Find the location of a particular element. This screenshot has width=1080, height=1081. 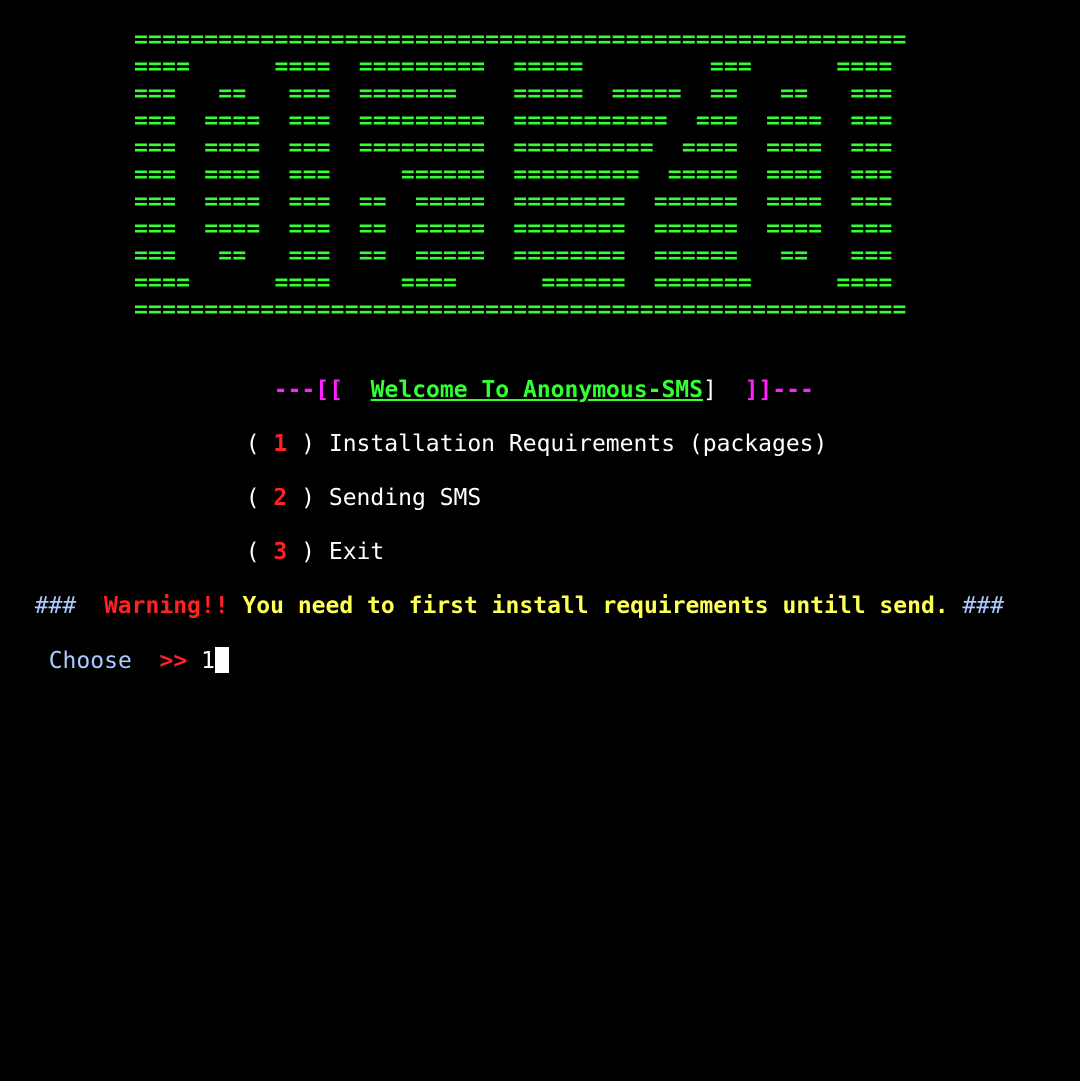

welcome-bracket: ] is located at coordinates (710, 390).